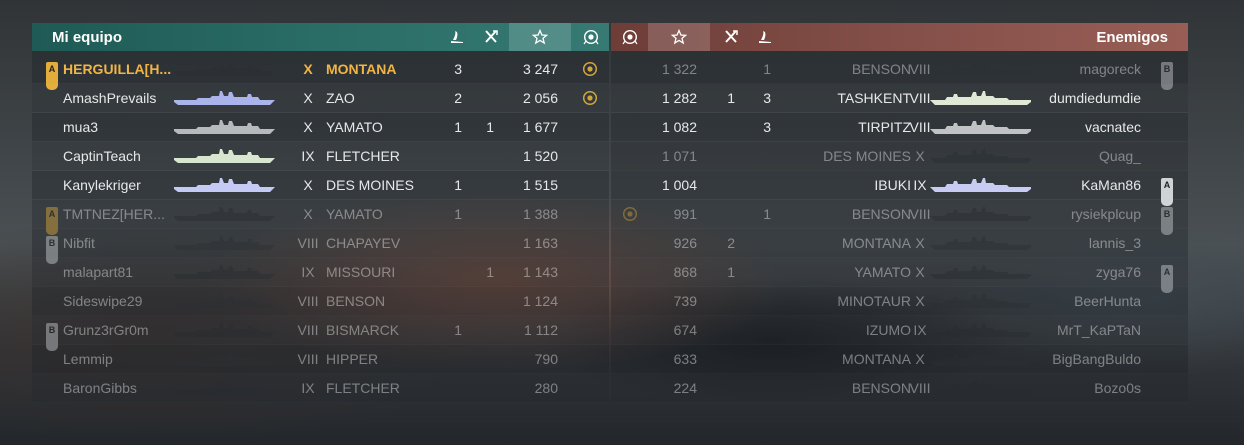 Image resolution: width=1244 pixels, height=445 pixels. Describe the element at coordinates (320, 185) in the screenshot. I see `player-row: Kanylekriger X DES MOINES 1 1 515` at that location.